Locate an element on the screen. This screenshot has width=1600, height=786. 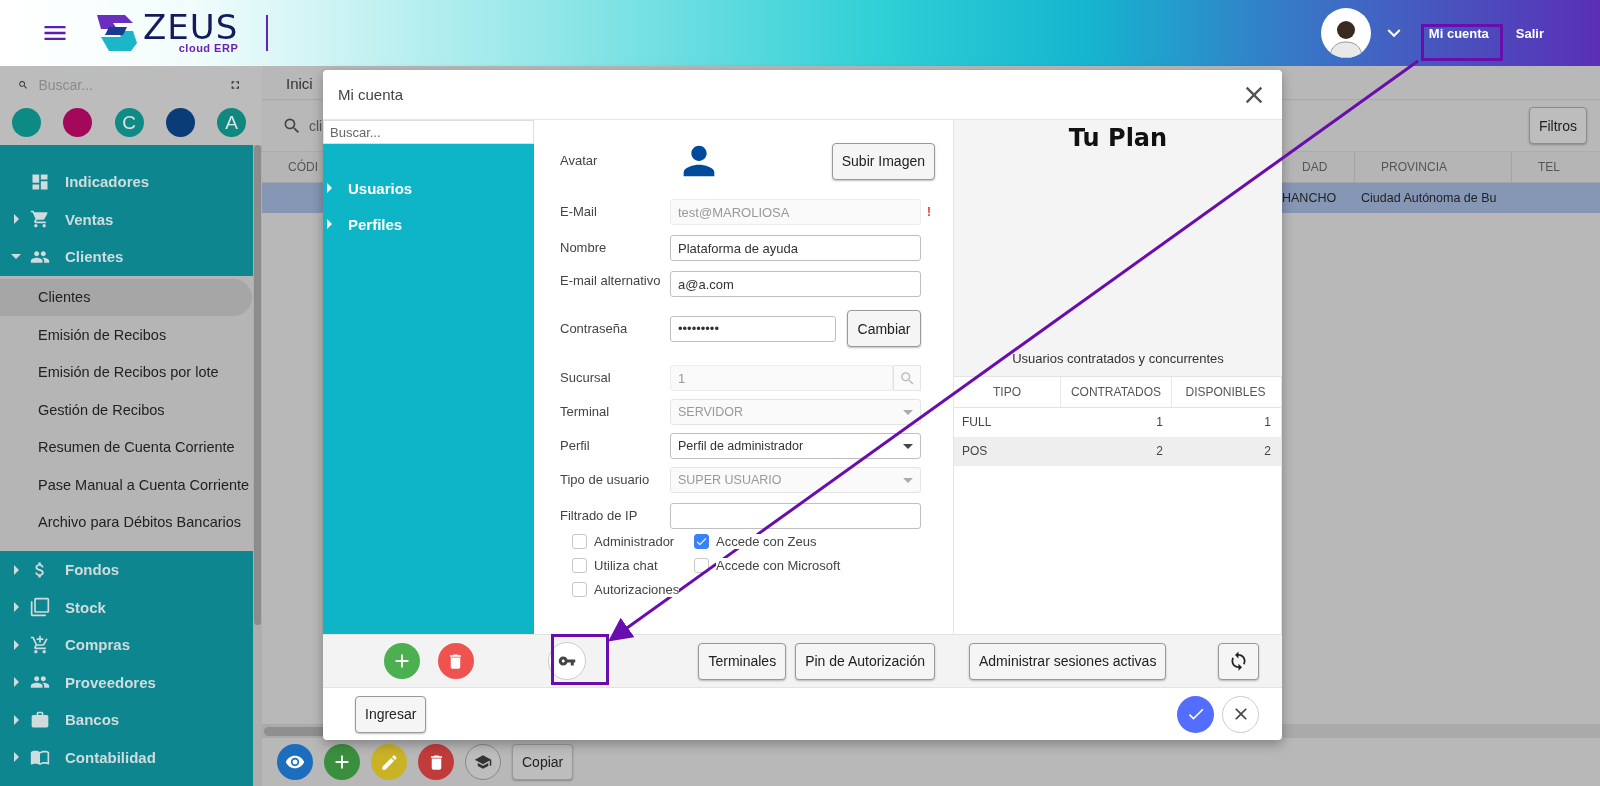
required-mark: ! is located at coordinates (929, 212).